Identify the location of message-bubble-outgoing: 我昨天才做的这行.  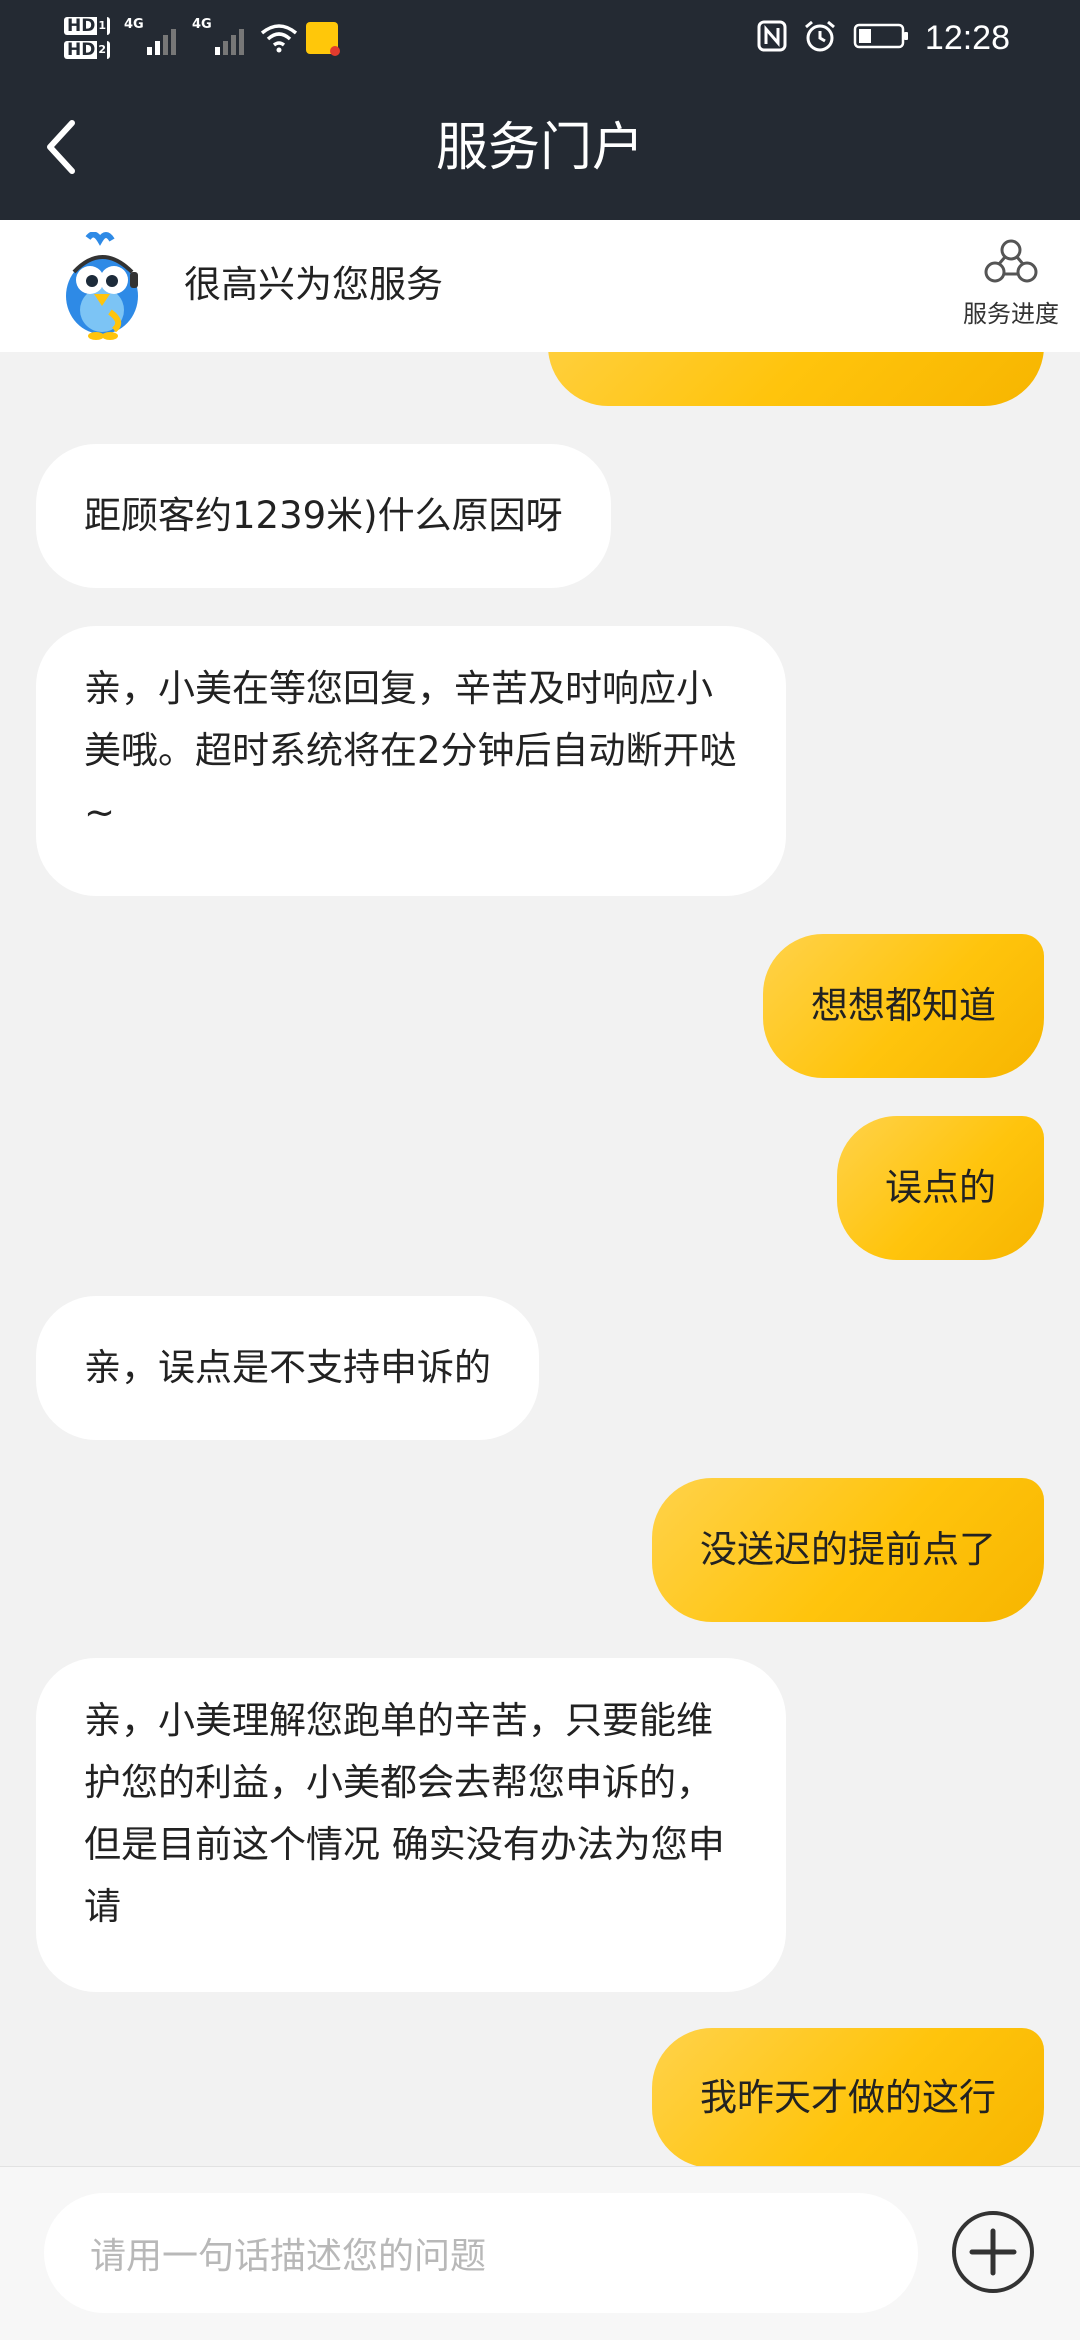
(848, 2097).